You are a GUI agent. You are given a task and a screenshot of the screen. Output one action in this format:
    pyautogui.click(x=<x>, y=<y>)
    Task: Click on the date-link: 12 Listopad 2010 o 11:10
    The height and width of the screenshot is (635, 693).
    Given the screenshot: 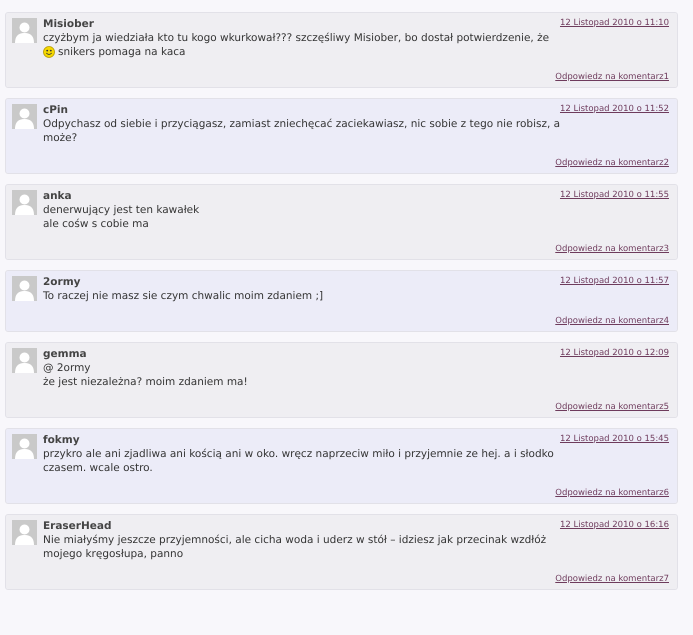 What is the action you would take?
    pyautogui.click(x=614, y=23)
    